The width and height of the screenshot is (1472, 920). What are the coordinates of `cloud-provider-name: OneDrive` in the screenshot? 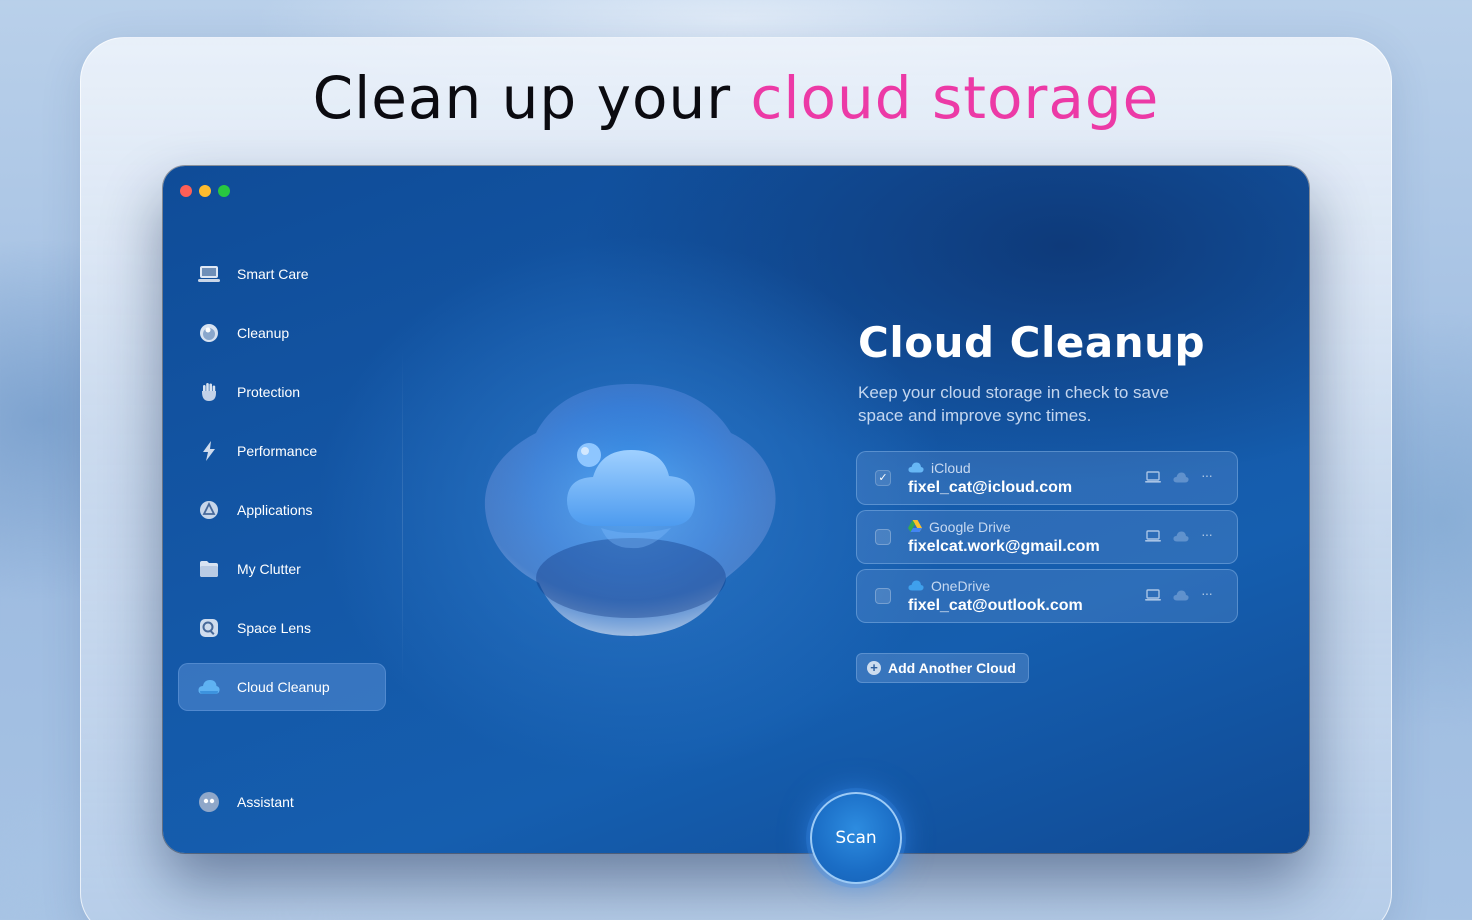 It's located at (961, 586).